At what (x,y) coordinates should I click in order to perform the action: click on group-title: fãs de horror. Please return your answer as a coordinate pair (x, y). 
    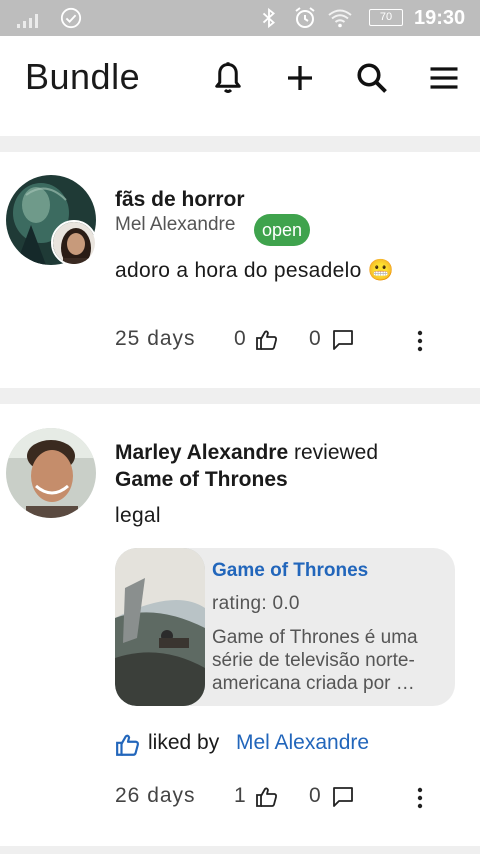
    Looking at the image, I should click on (180, 200).